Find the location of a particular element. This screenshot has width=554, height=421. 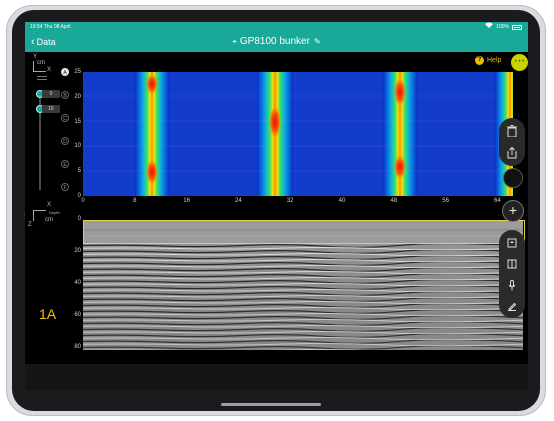

row-chip-d: D is located at coordinates (65, 141).